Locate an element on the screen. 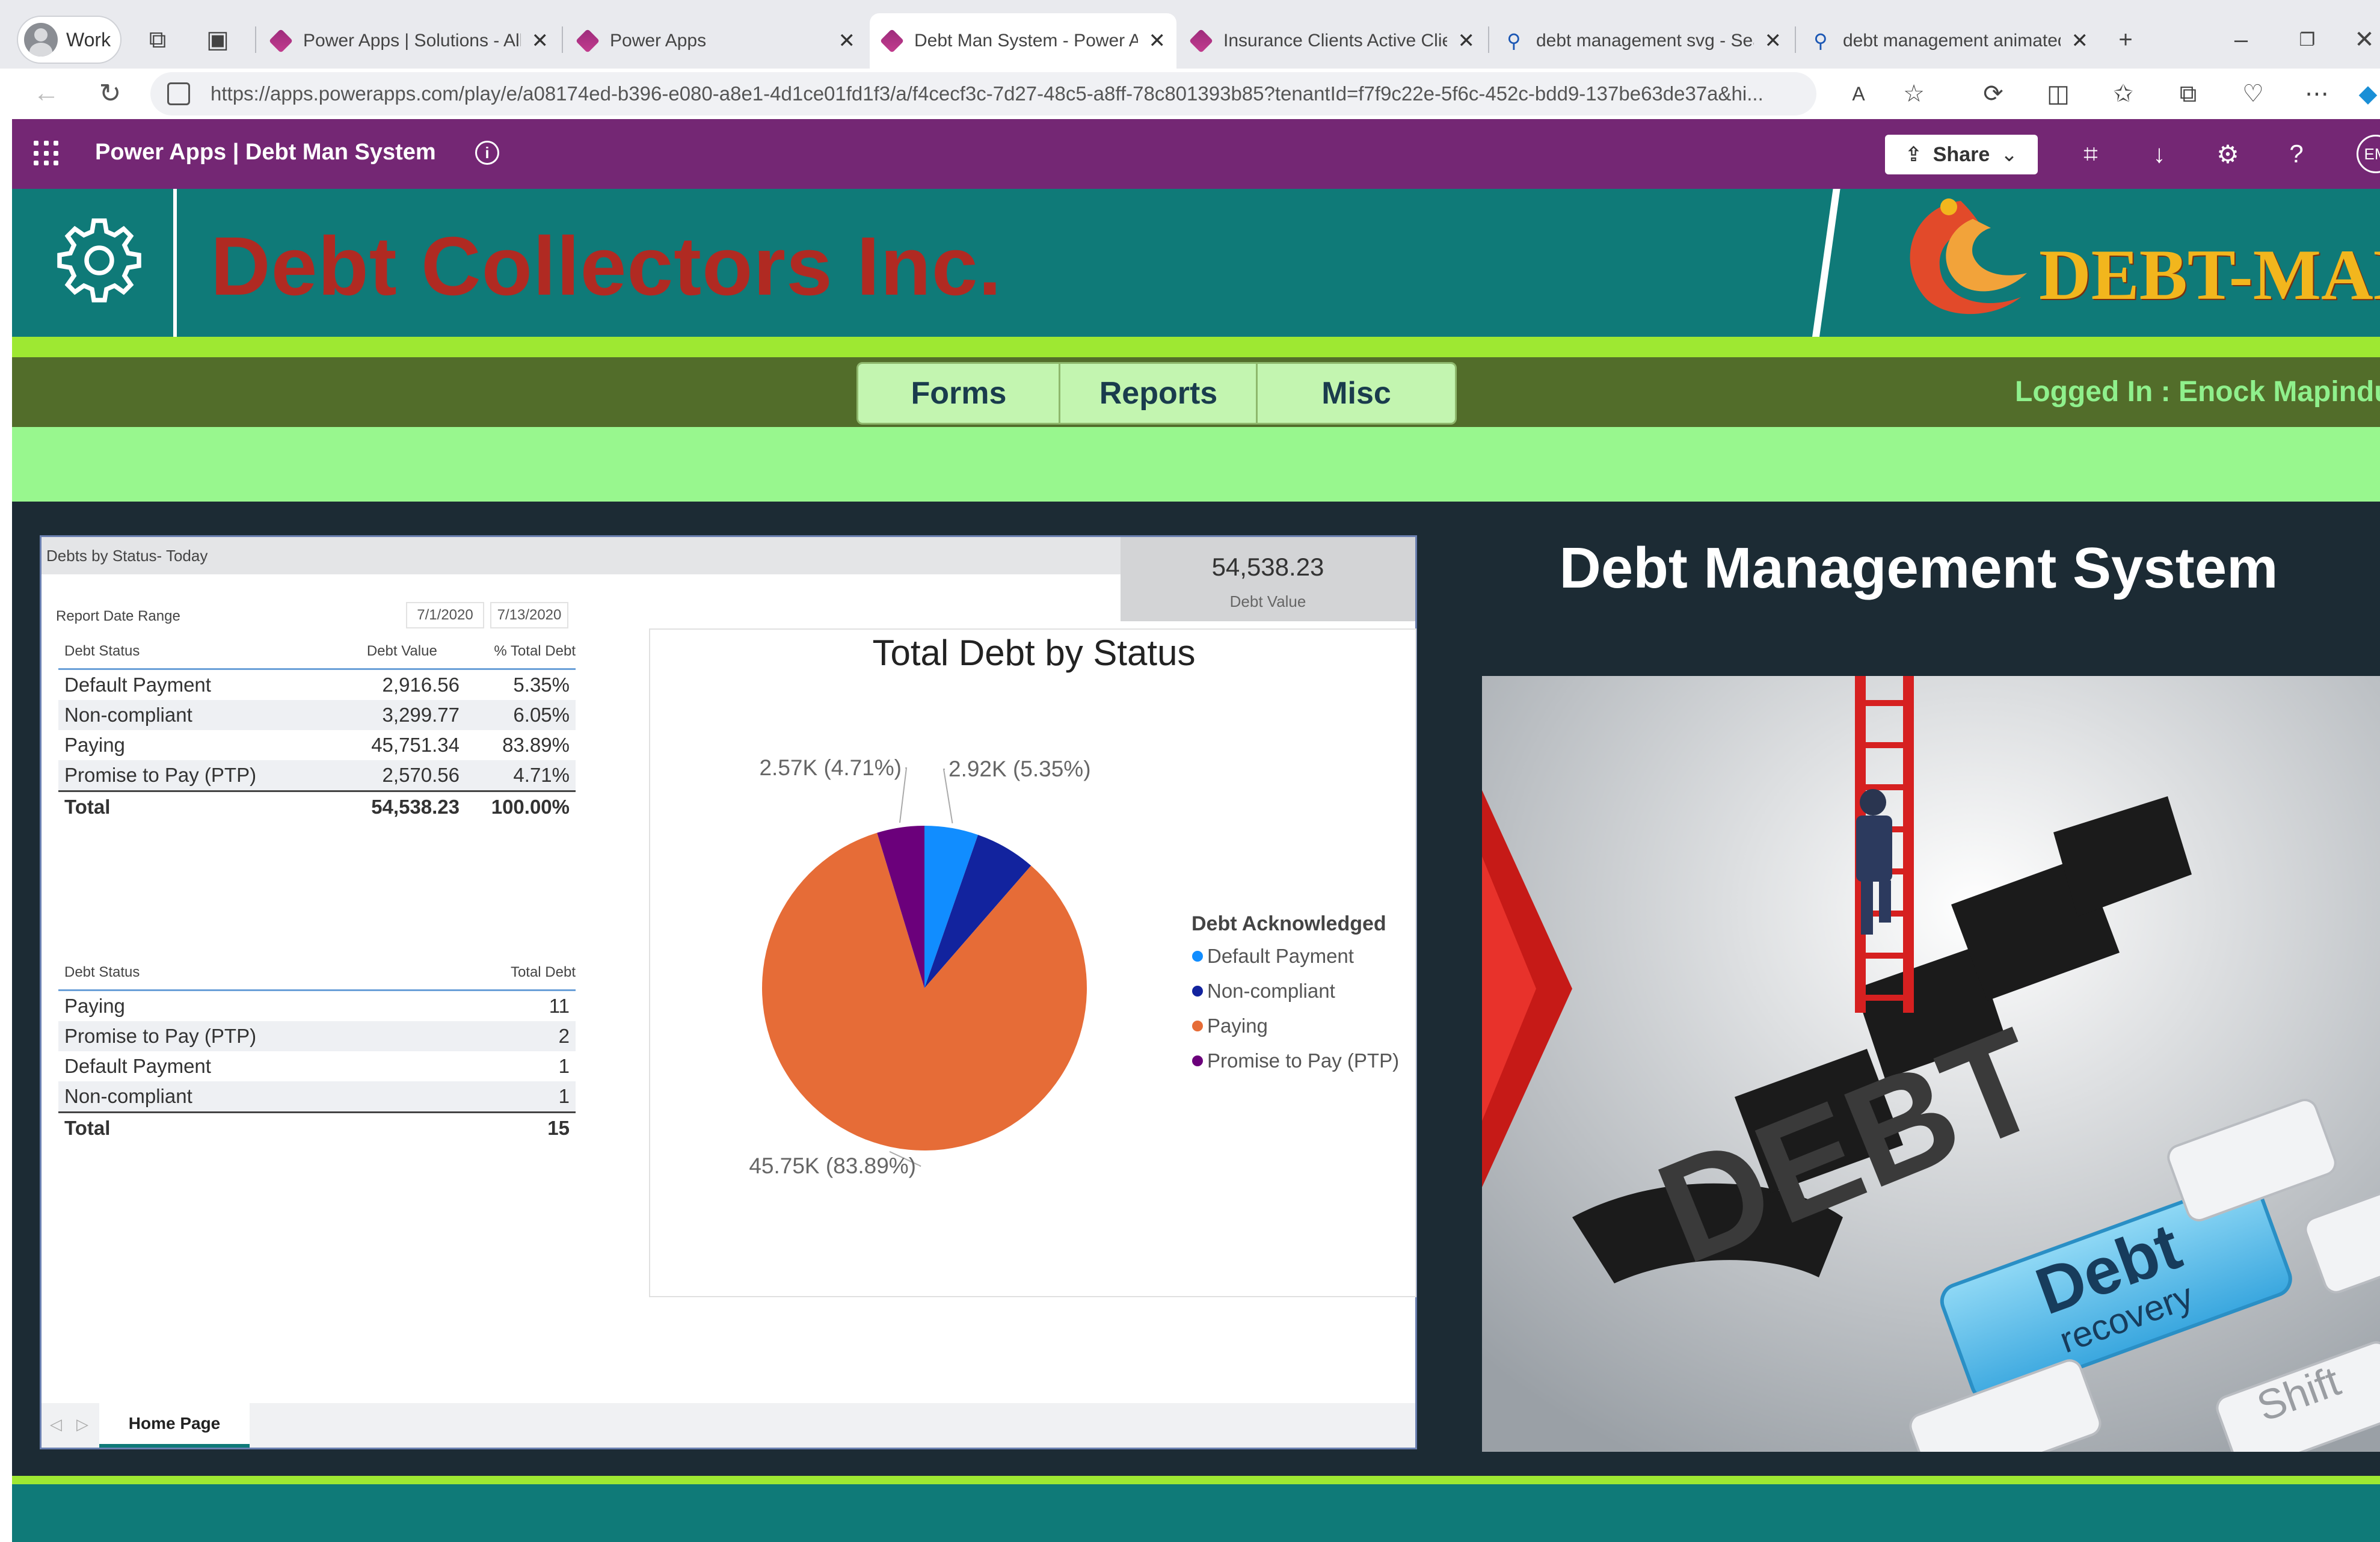  tab-debt-man-system: Debt Man System - Power A ✕ is located at coordinates (1023, 41).